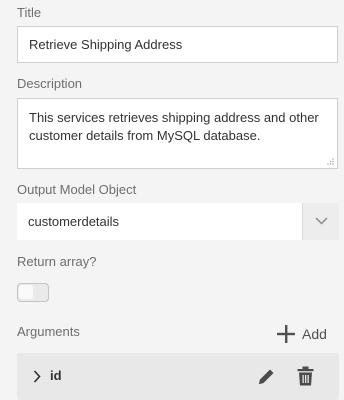 This screenshot has height=400, width=344. I want to click on title-input: Retrieve Shipping Address, so click(177, 44).